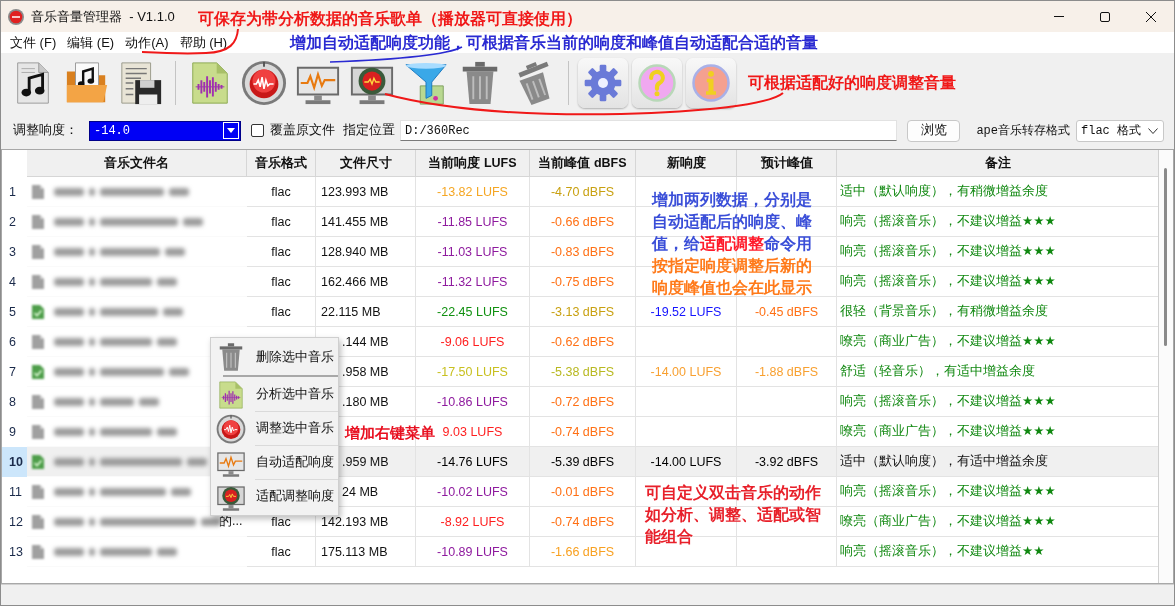  Describe the element at coordinates (354, 551) in the screenshot. I see `file-size: 175.113 MB` at that location.